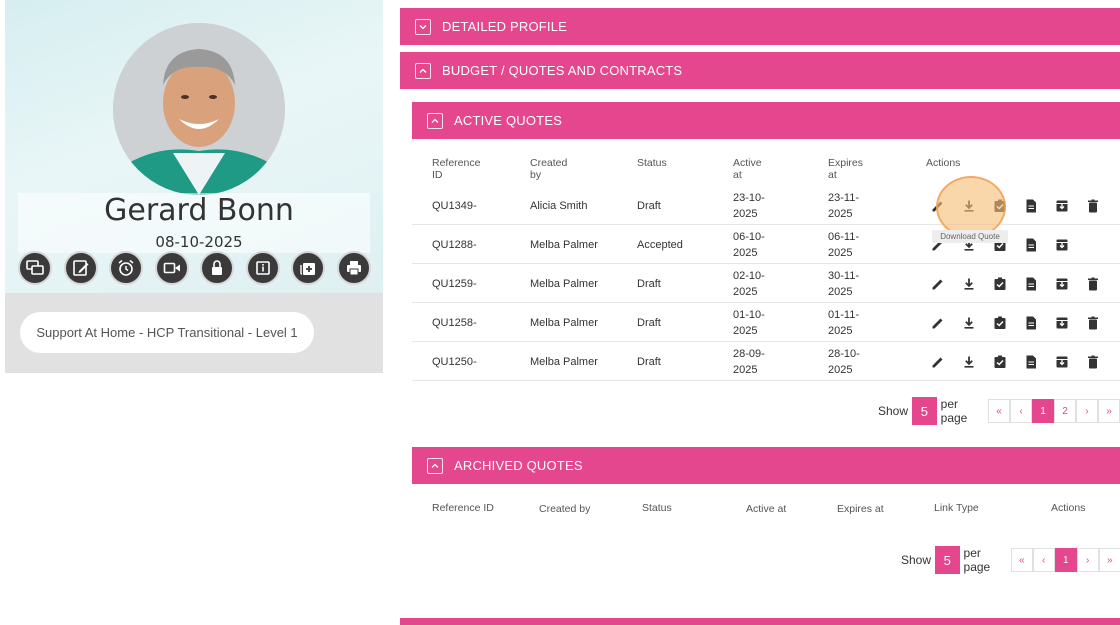 This screenshot has width=1120, height=625. I want to click on cell-reference-id: QU1258-, so click(454, 322).